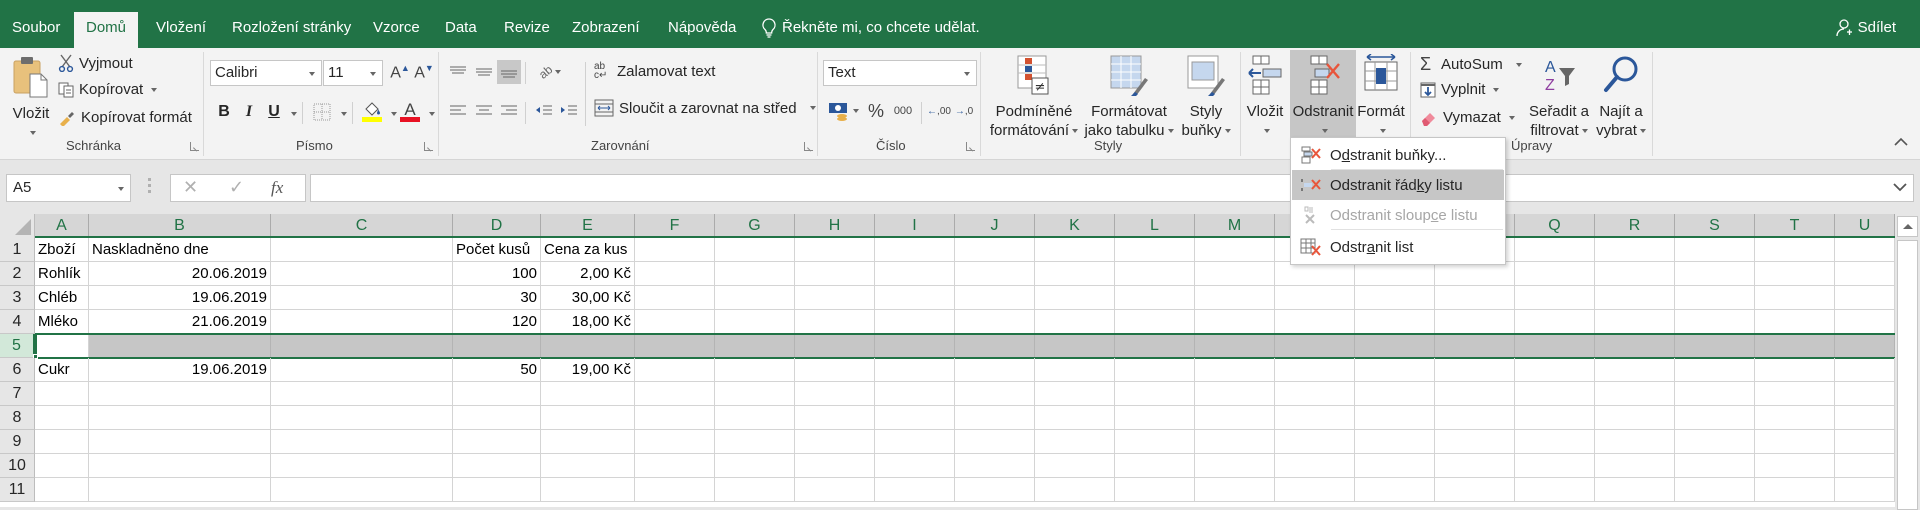  Describe the element at coordinates (675, 250) in the screenshot. I see `cell-f1` at that location.